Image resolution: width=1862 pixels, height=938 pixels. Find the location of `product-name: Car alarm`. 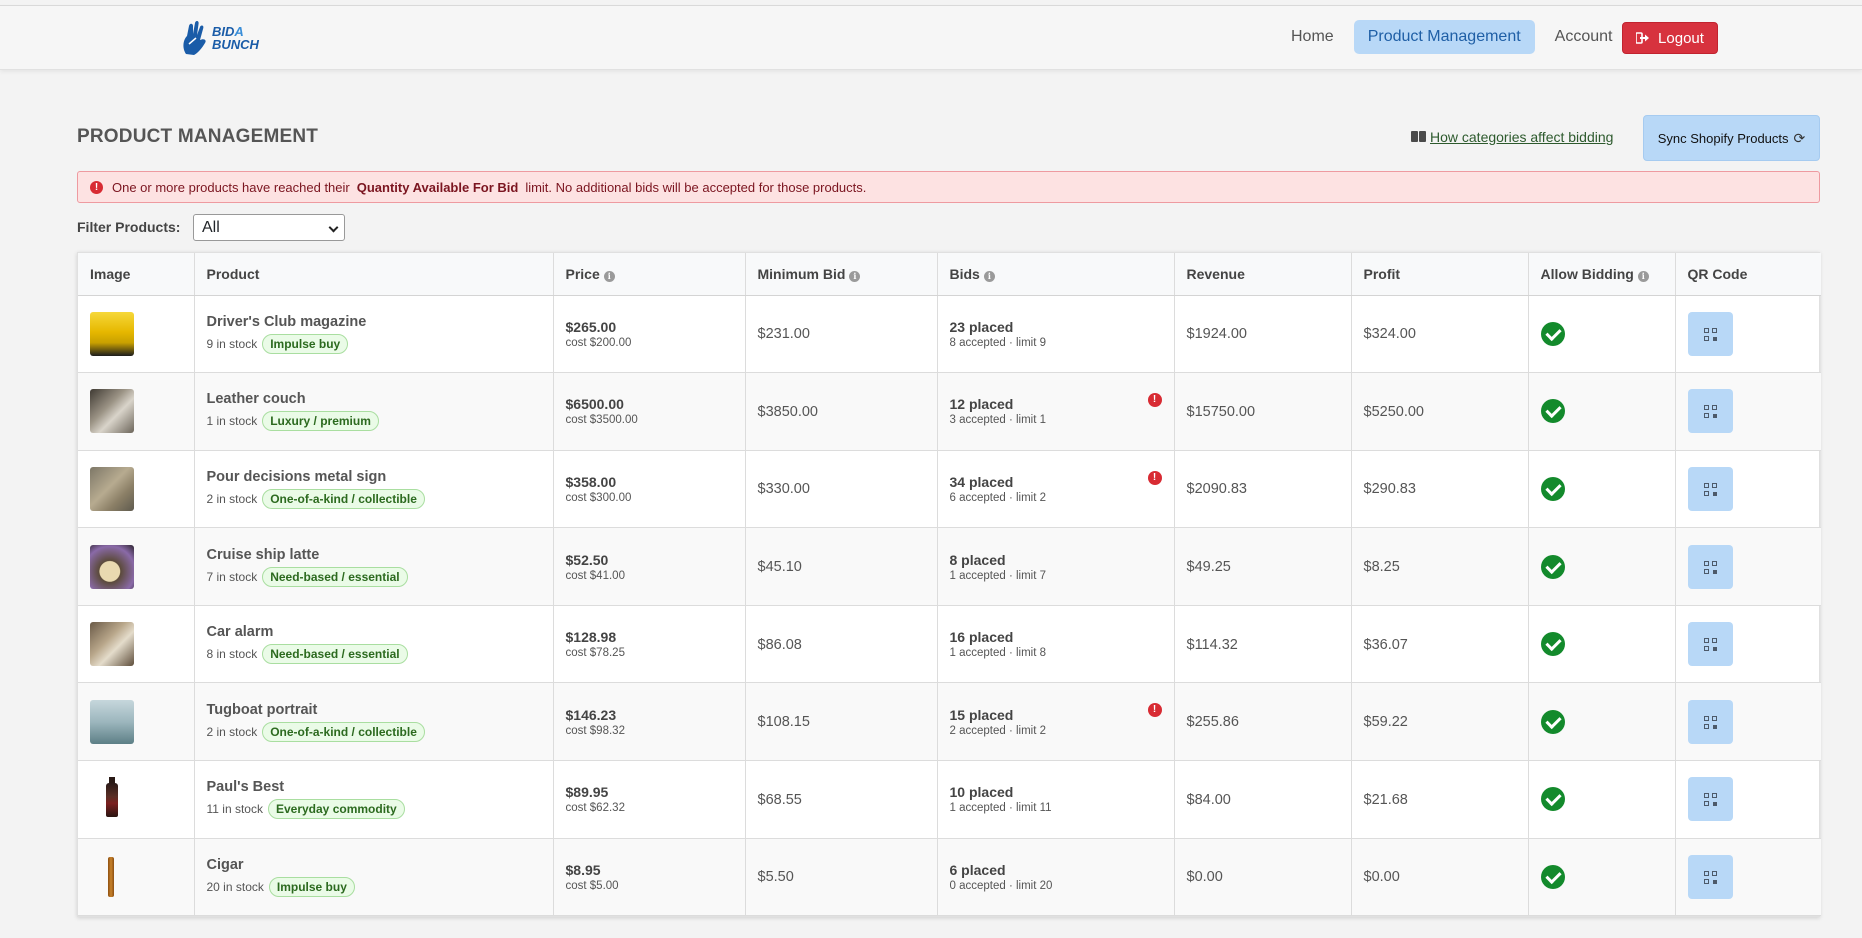

product-name: Car alarm is located at coordinates (380, 632).